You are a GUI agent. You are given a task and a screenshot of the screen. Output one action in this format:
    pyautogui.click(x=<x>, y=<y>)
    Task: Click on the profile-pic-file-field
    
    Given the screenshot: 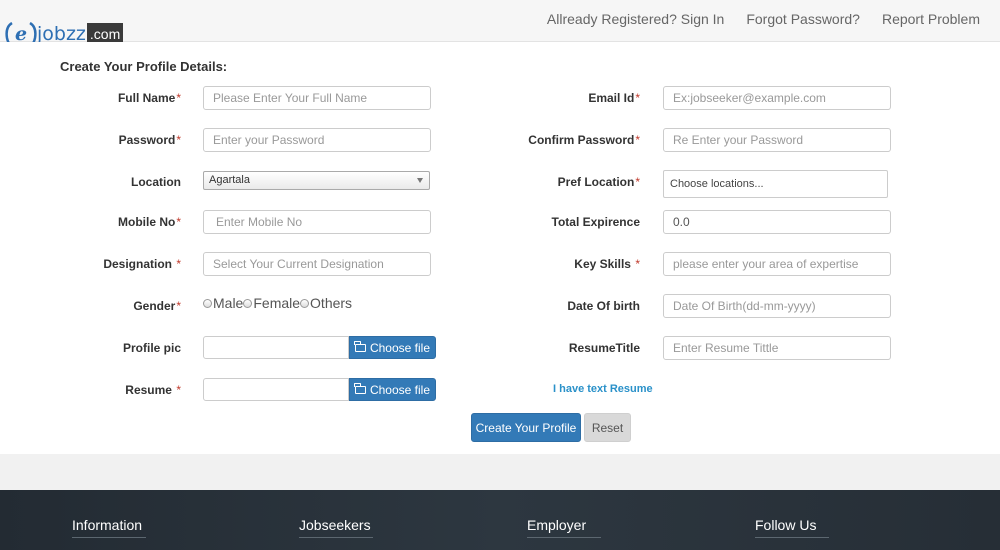 What is the action you would take?
    pyautogui.click(x=276, y=347)
    